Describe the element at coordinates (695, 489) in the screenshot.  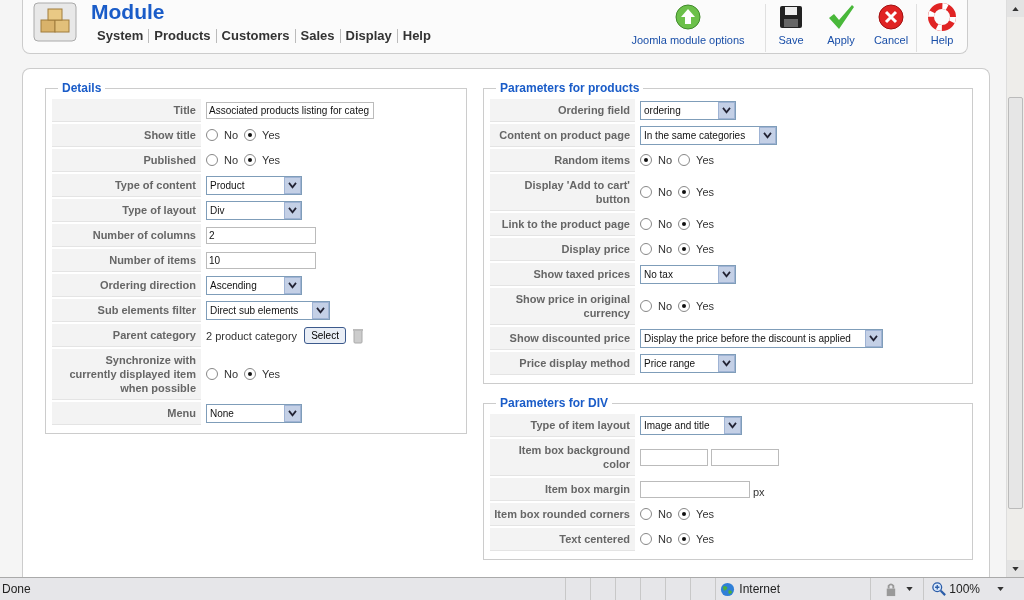
I see `margin-field` at that location.